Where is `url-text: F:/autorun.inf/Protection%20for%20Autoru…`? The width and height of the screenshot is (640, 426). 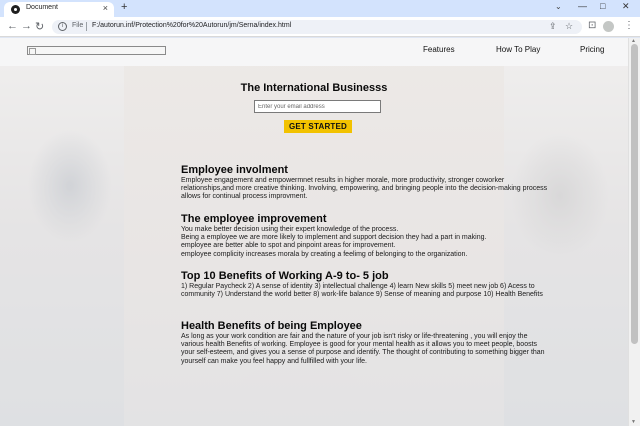 url-text: F:/autorun.inf/Protection%20for%20Autoru… is located at coordinates (191, 25).